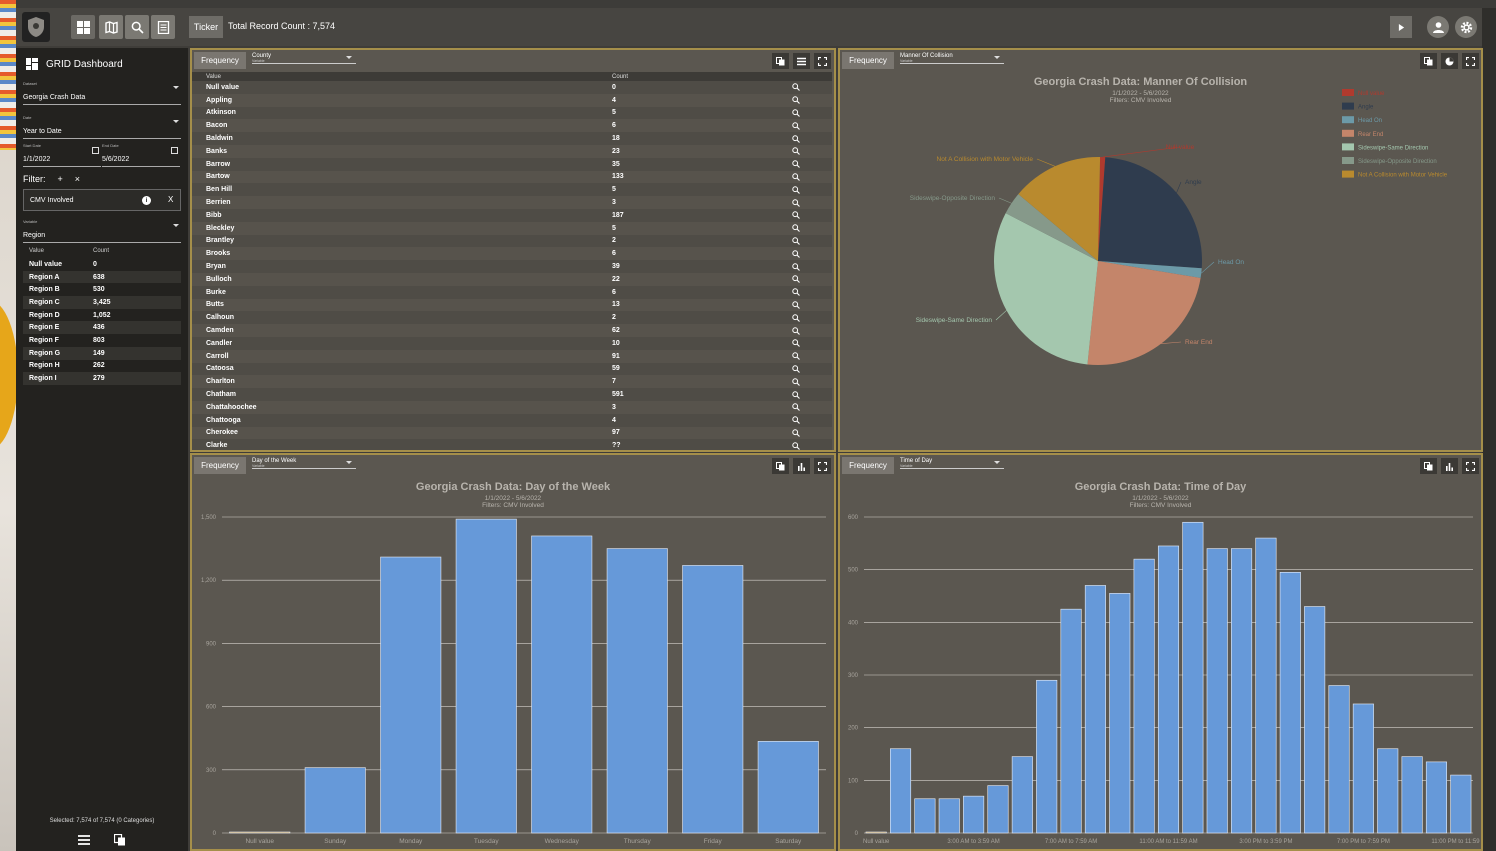 Image resolution: width=1496 pixels, height=851 pixels. What do you see at coordinates (304, 463) in the screenshot?
I see `variable-select: Day of the Week Variable` at bounding box center [304, 463].